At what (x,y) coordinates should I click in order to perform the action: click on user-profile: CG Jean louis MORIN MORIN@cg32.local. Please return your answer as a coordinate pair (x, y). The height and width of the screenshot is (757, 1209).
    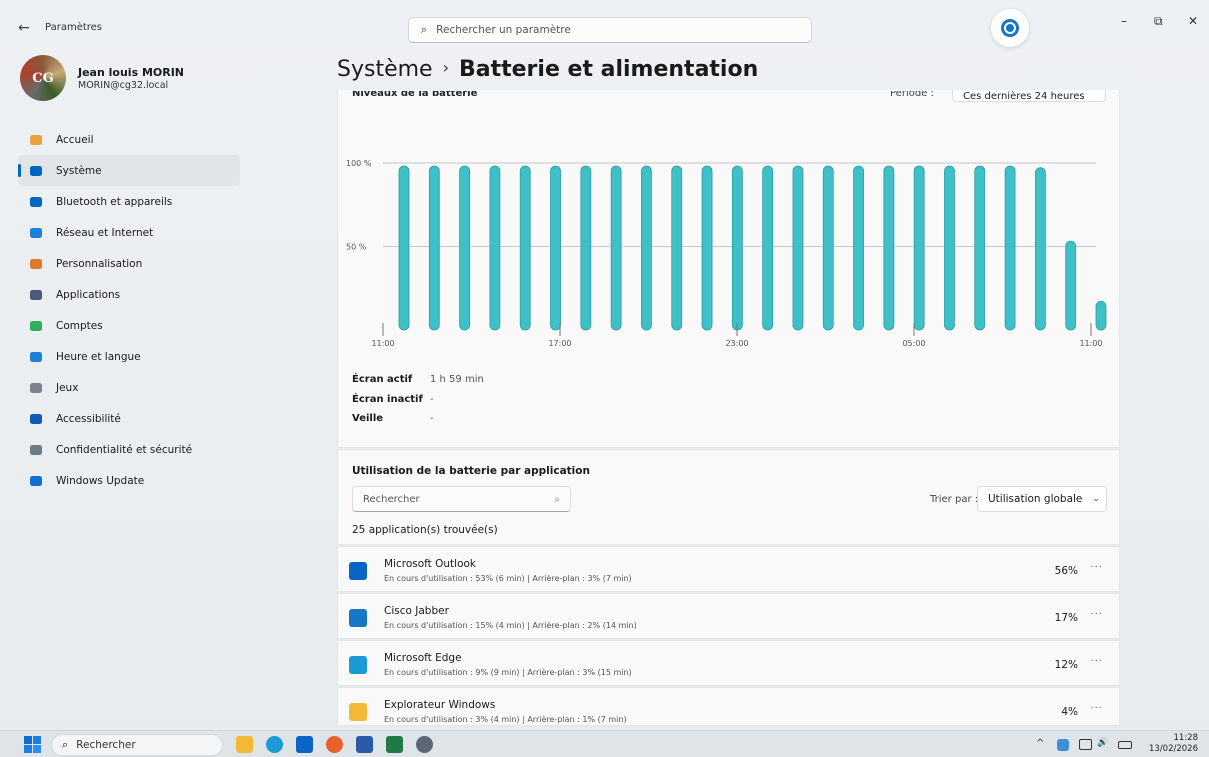
    Looking at the image, I should click on (102, 78).